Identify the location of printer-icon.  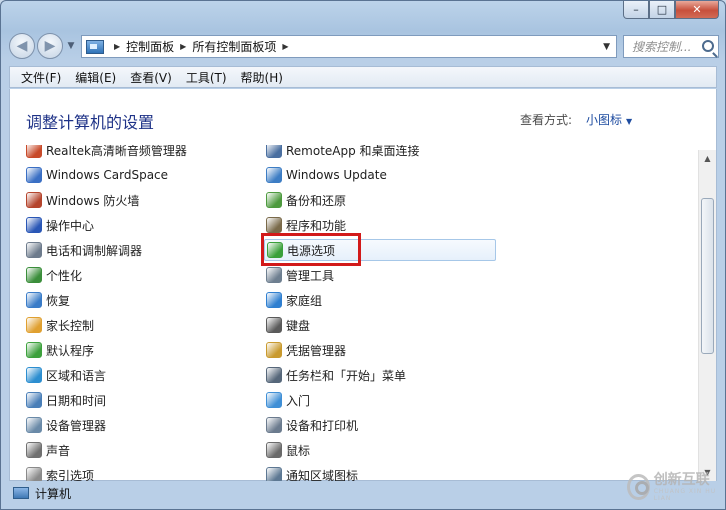
(274, 425).